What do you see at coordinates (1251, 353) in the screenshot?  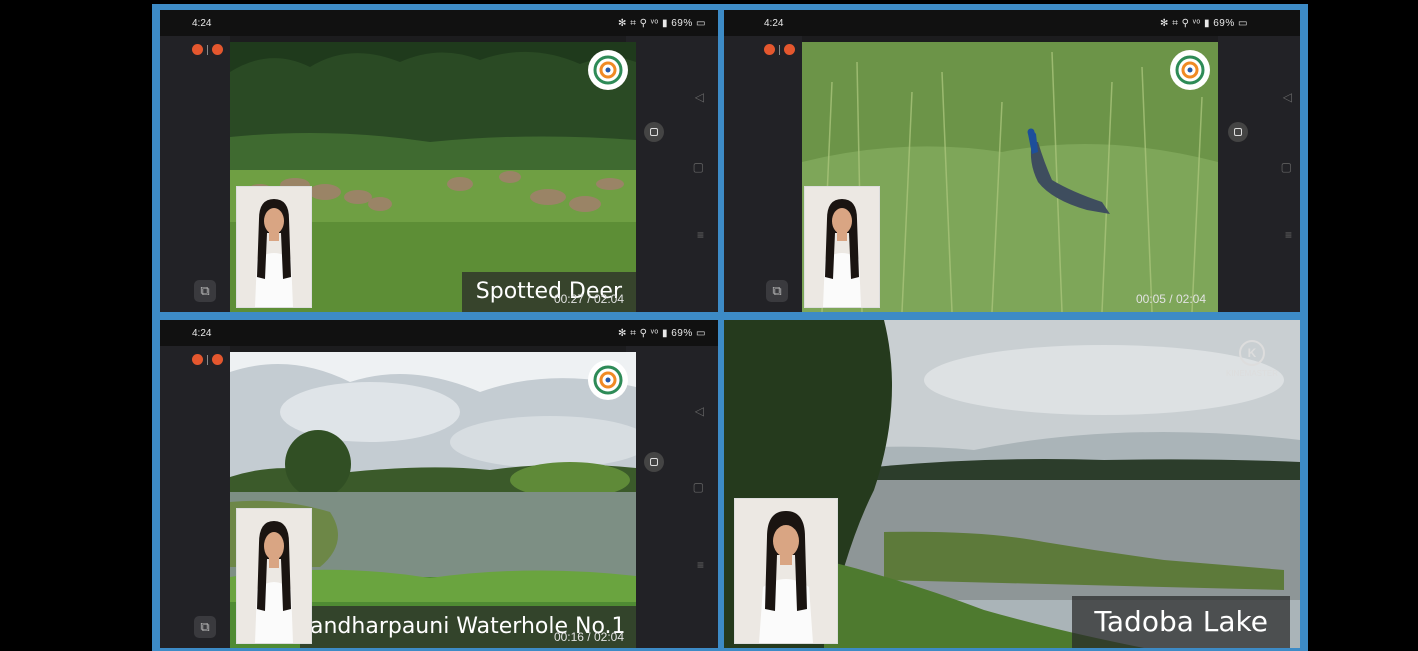 I see `kinemaster-logo-icon: K` at bounding box center [1251, 353].